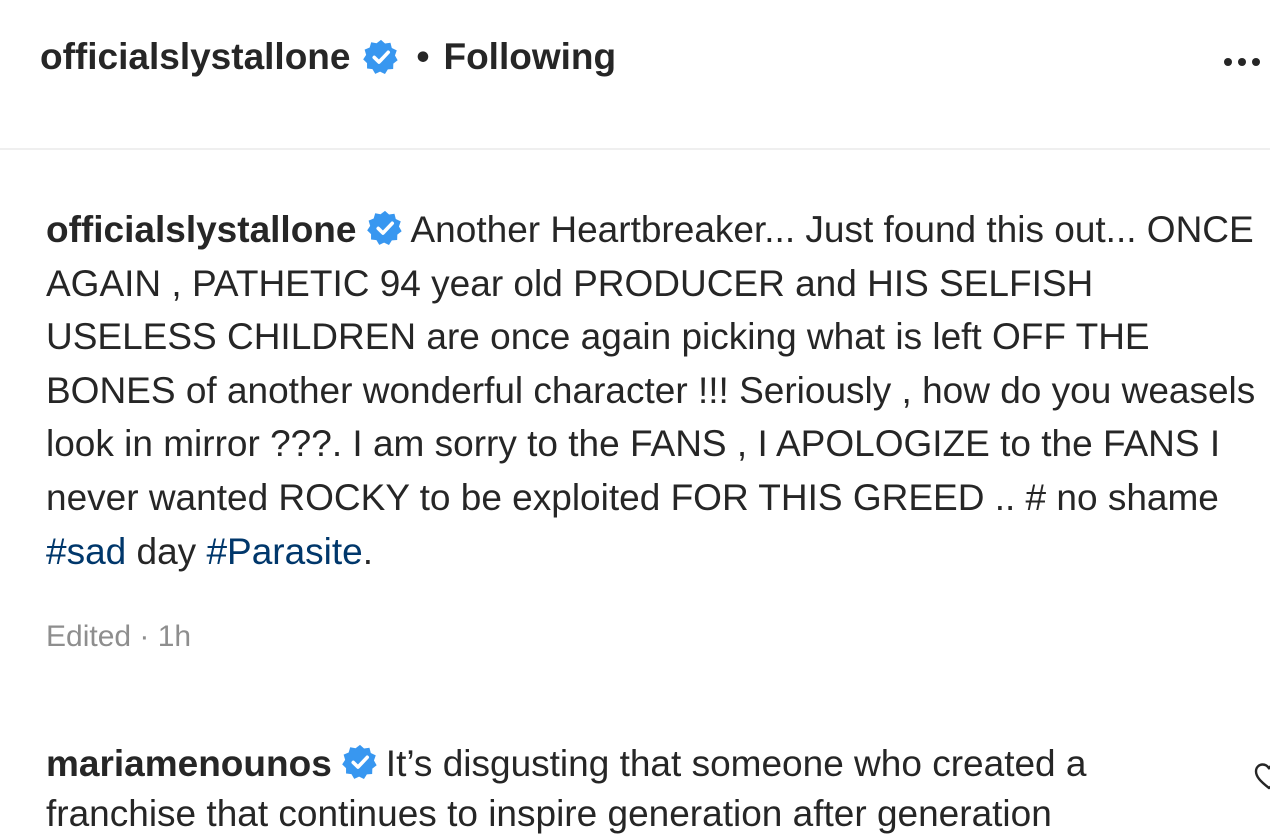  What do you see at coordinates (86, 551) in the screenshot?
I see `hashtag-sad-link: #sad` at bounding box center [86, 551].